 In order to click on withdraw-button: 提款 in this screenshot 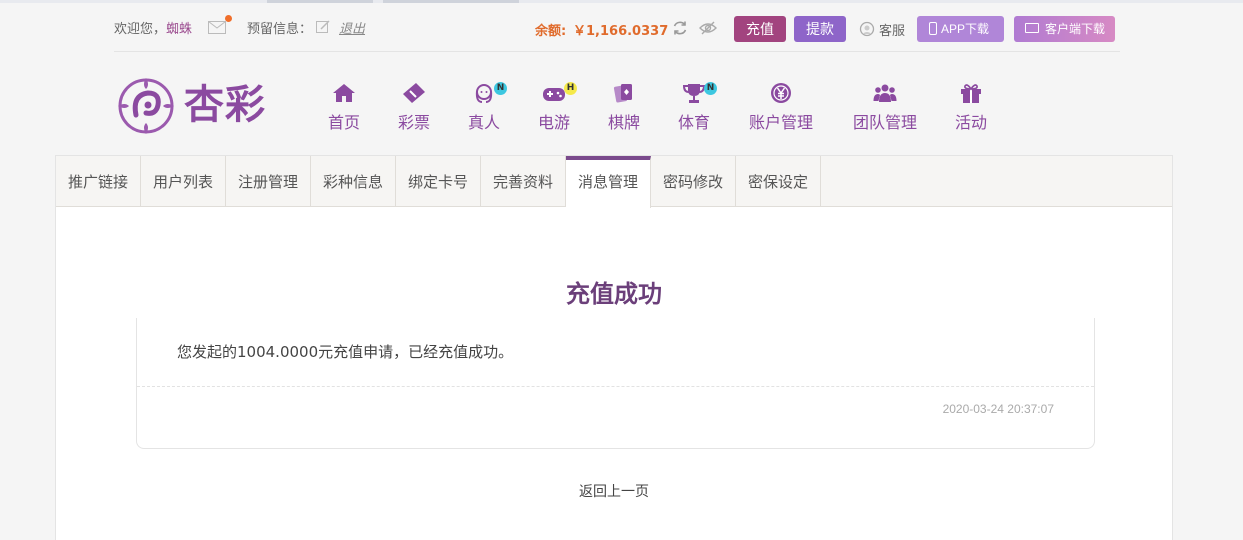, I will do `click(820, 29)`.